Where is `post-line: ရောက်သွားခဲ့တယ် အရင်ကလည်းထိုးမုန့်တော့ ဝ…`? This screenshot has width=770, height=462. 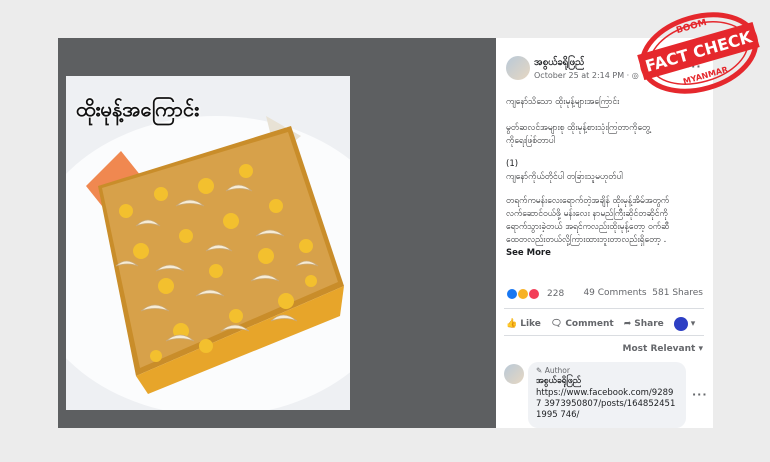
post-line: ရောက်သွားခဲ့တယ် အရင်ကလည်းထိုးမုန့်တော့ ဝ… is located at coordinates (588, 227).